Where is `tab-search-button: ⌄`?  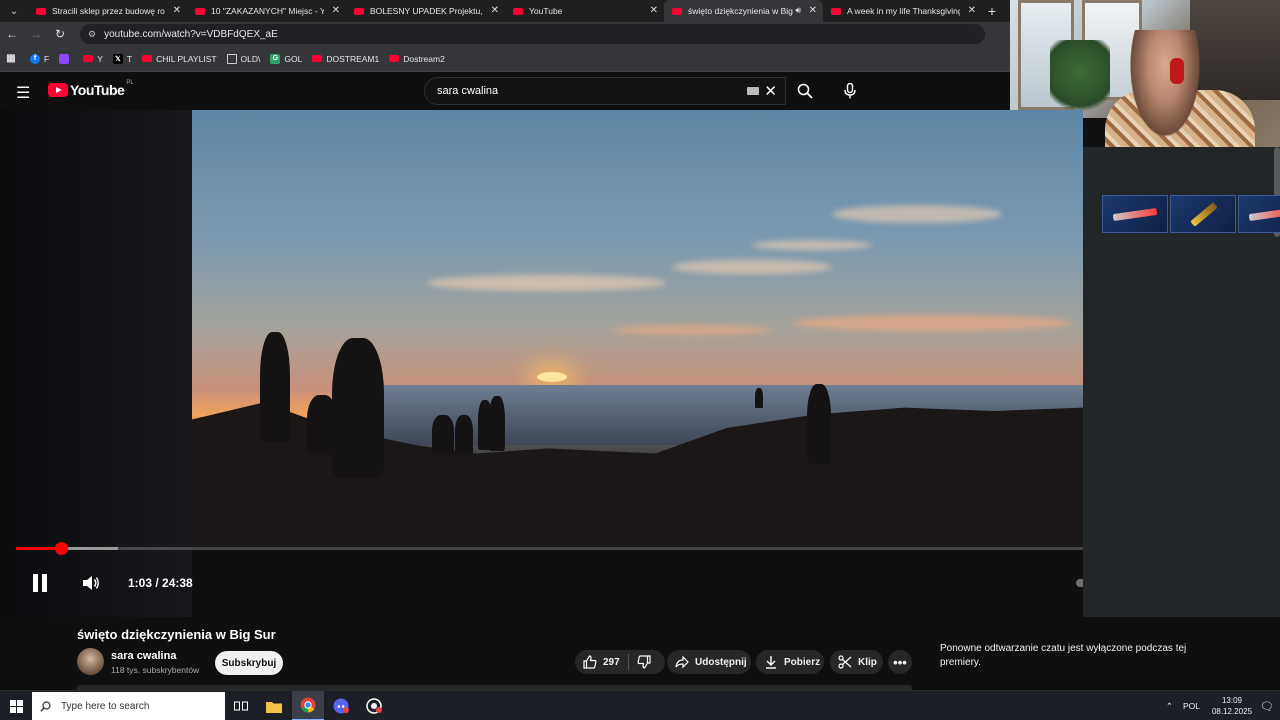 tab-search-button: ⌄ is located at coordinates (14, 11).